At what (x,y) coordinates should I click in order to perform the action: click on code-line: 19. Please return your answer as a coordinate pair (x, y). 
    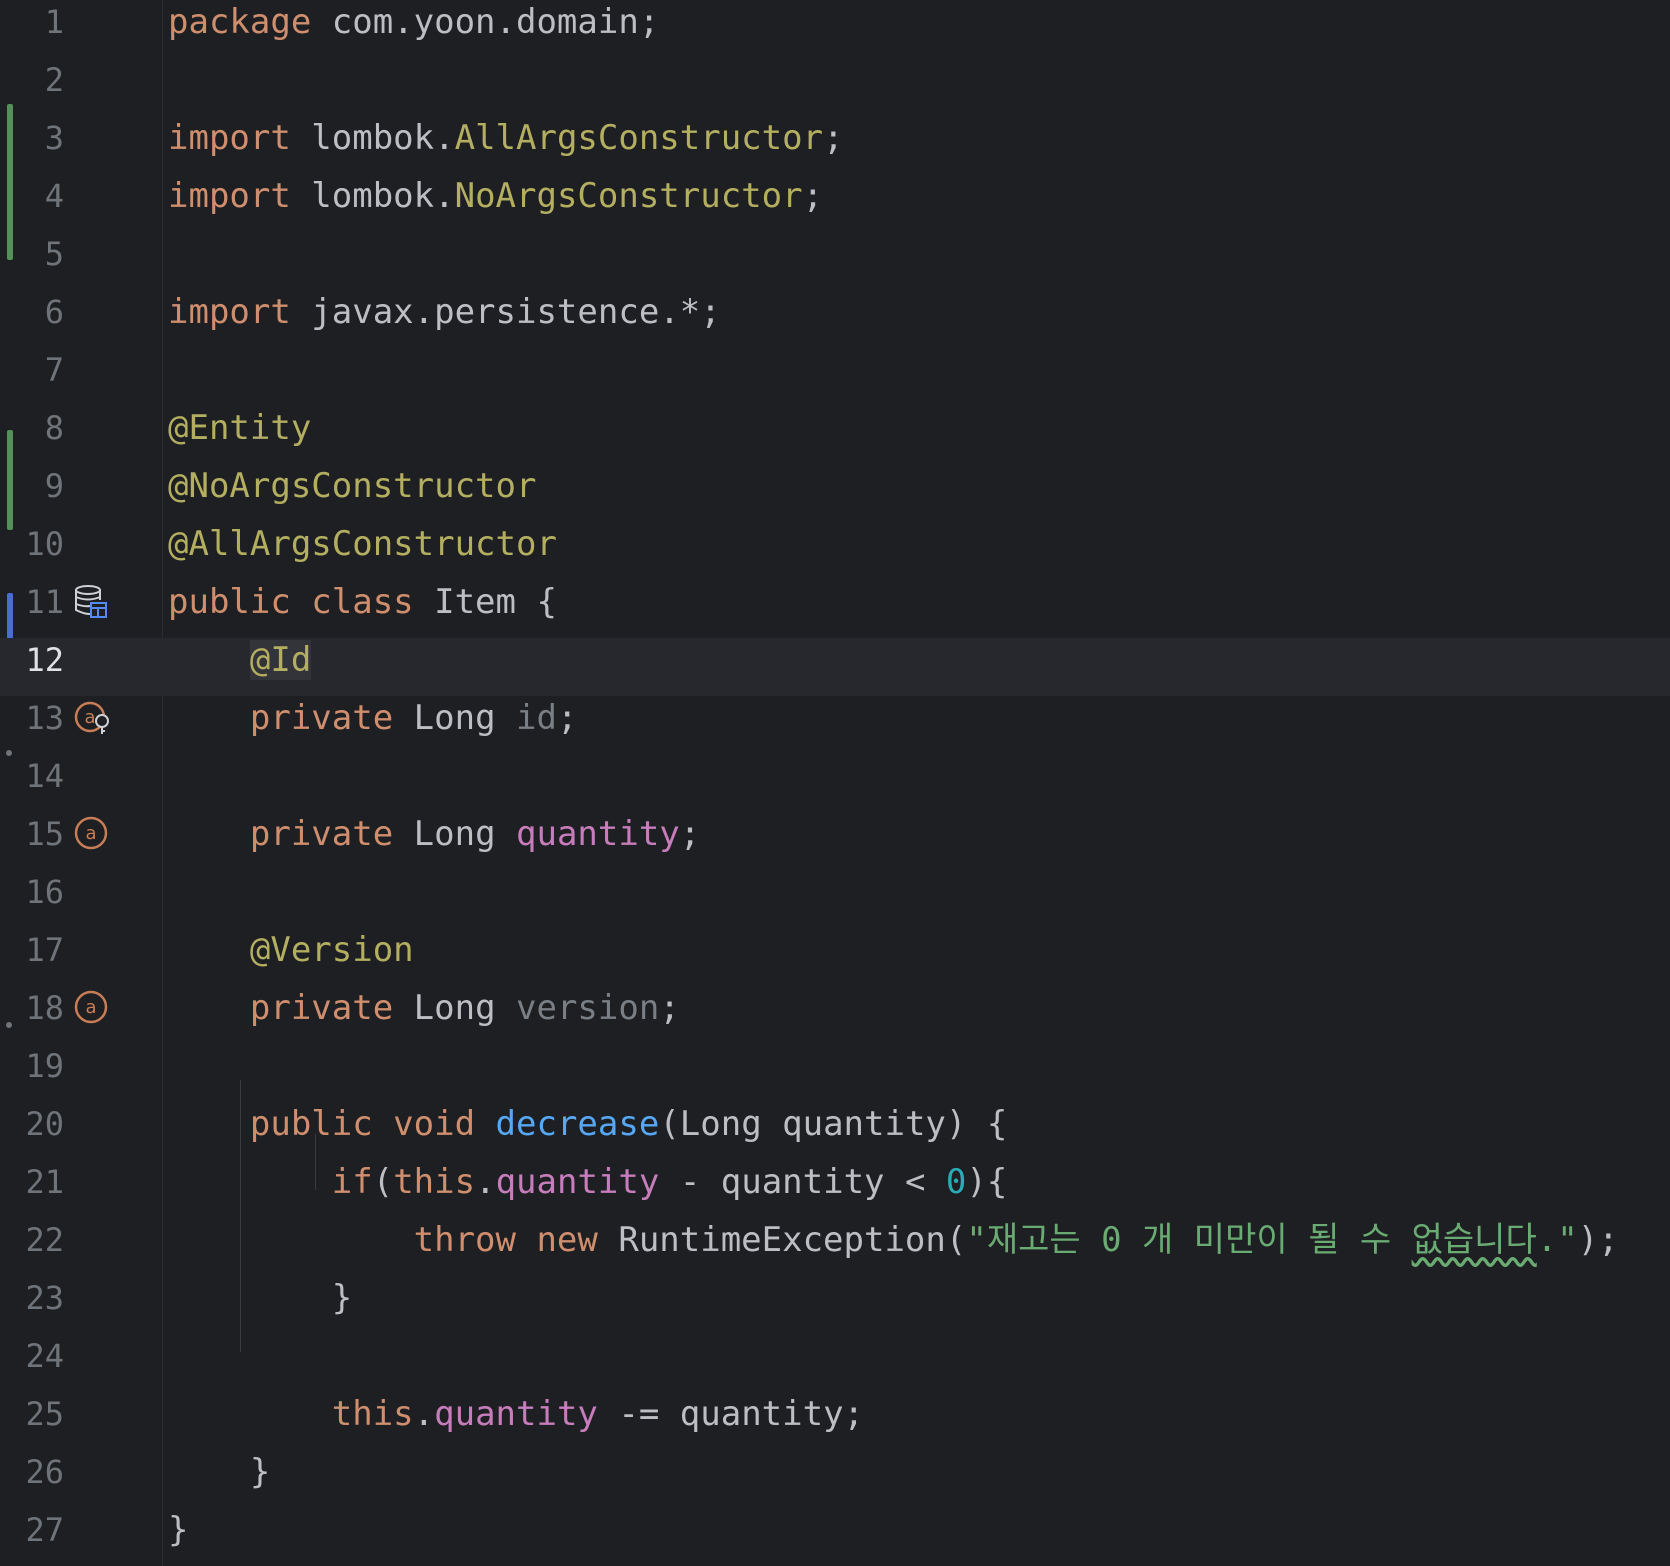
    Looking at the image, I should click on (835, 1073).